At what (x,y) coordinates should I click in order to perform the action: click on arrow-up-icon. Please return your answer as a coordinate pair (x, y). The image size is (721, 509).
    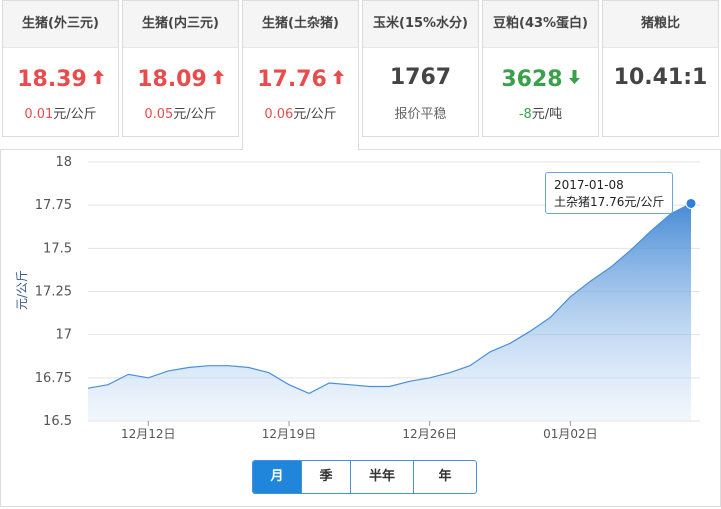
    Looking at the image, I should click on (338, 77).